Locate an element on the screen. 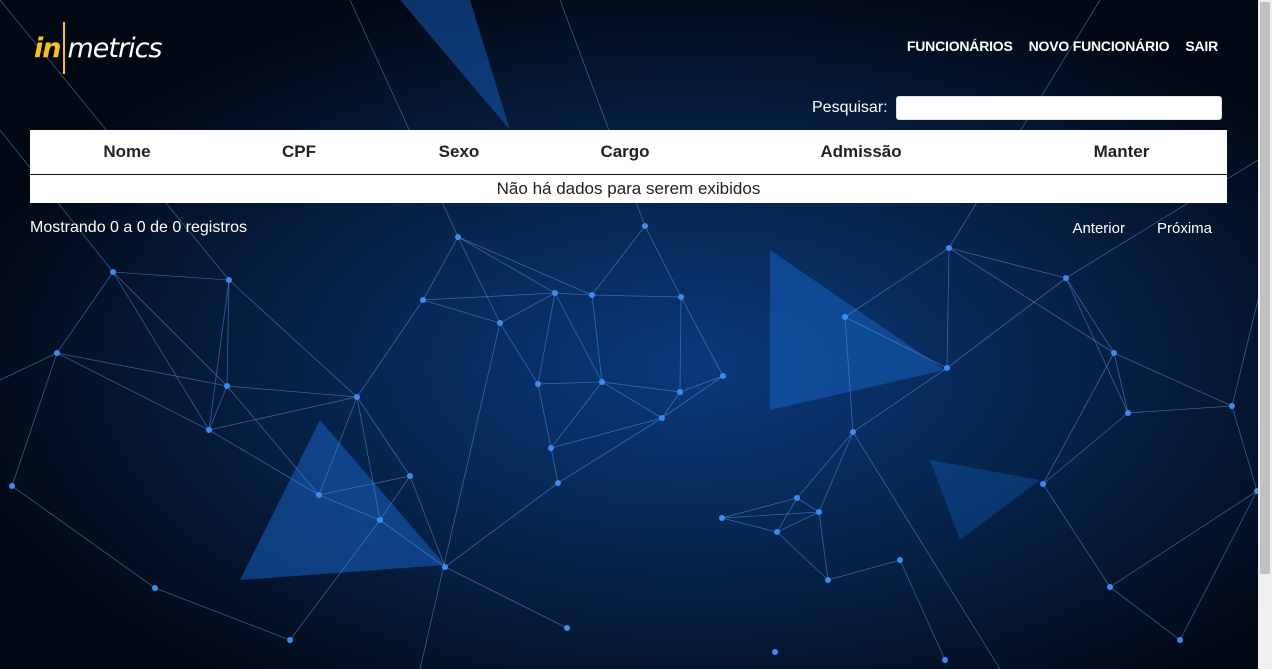 The width and height of the screenshot is (1272, 669). search-box: Pesquisar: is located at coordinates (1017, 108).